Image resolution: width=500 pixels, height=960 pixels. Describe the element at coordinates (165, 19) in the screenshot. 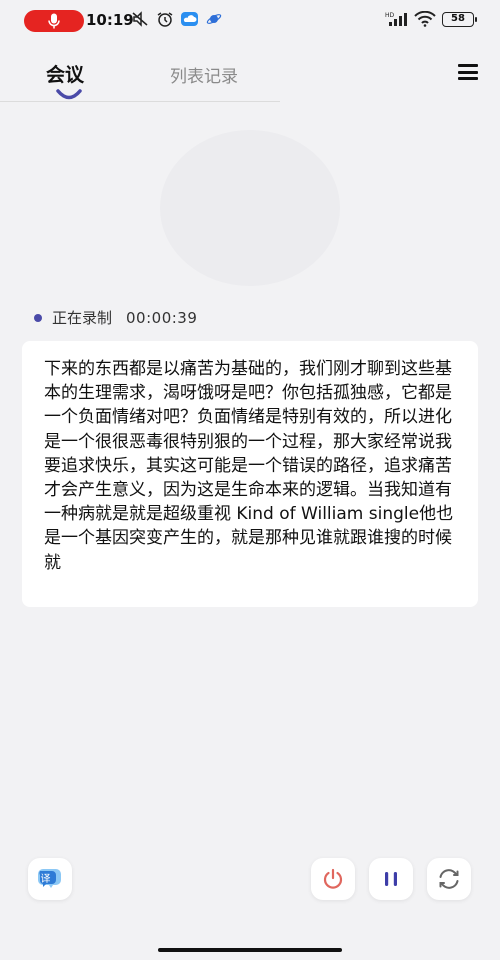

I see `alarm-icon` at that location.